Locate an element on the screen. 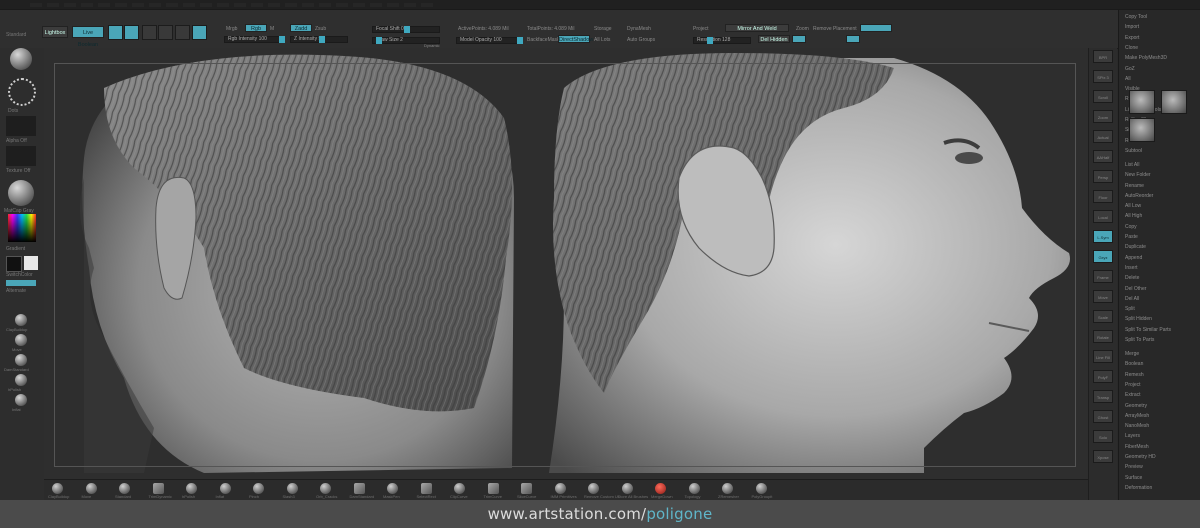 This screenshot has width=1200, height=528. tool-panel-item: Split Hidden is located at coordinates (1138, 319).